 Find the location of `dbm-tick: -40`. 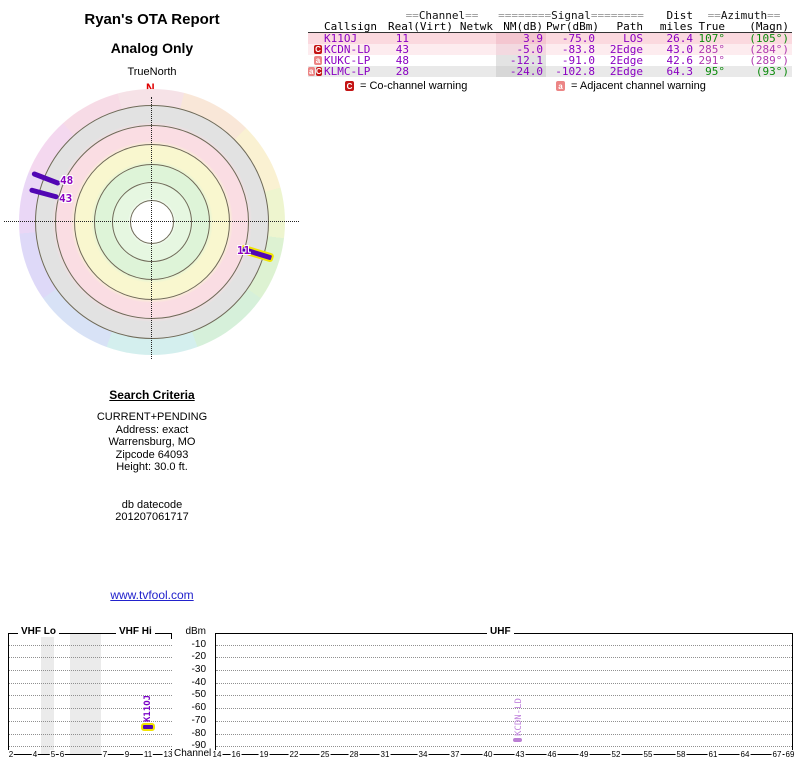

dbm-tick: -40 is located at coordinates (198, 682).